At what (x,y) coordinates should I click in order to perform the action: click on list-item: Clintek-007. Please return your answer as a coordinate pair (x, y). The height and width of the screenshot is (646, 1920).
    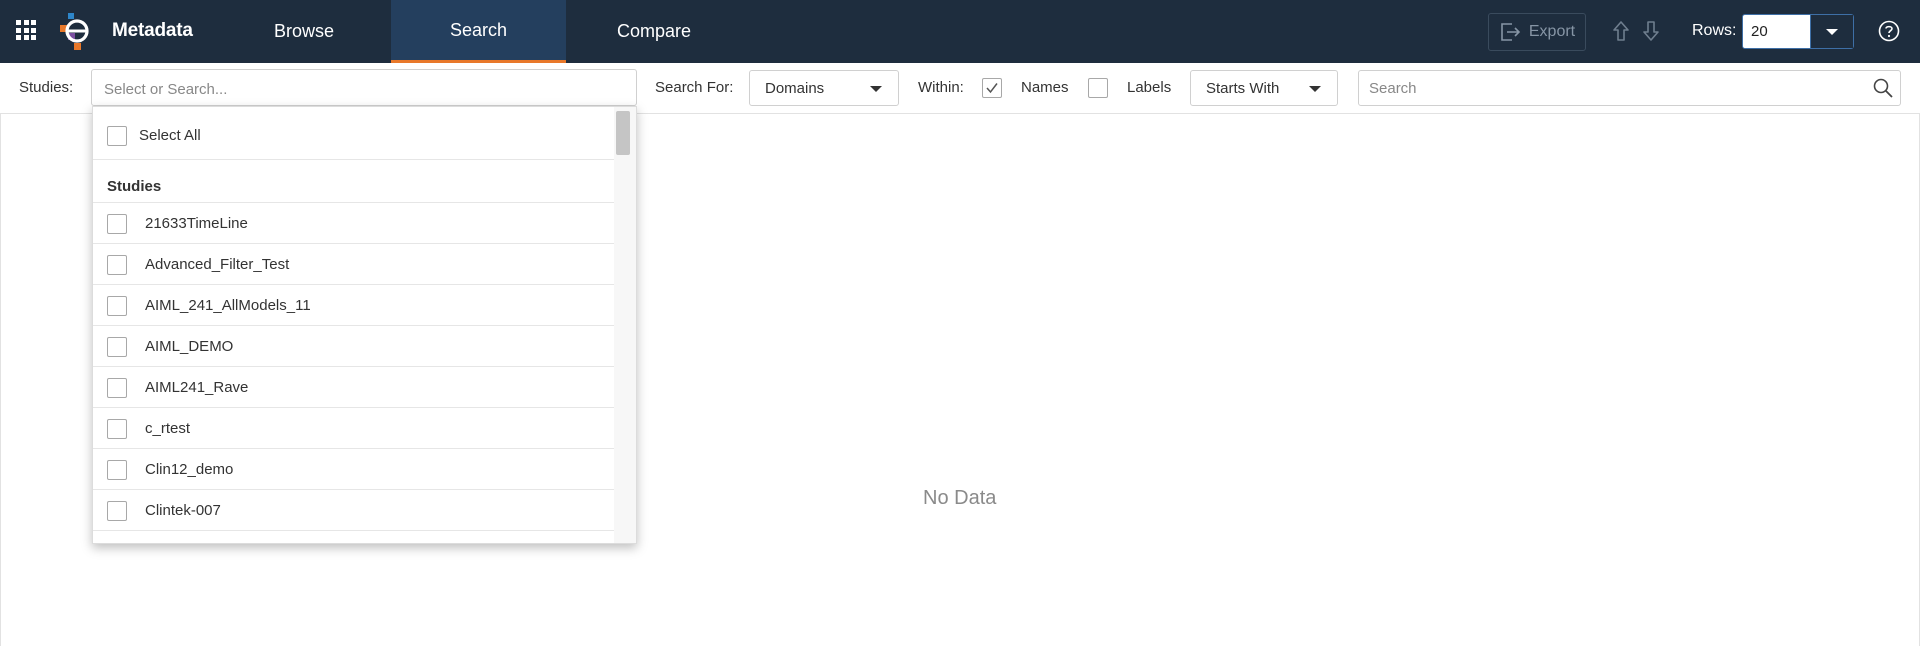
    Looking at the image, I should click on (353, 510).